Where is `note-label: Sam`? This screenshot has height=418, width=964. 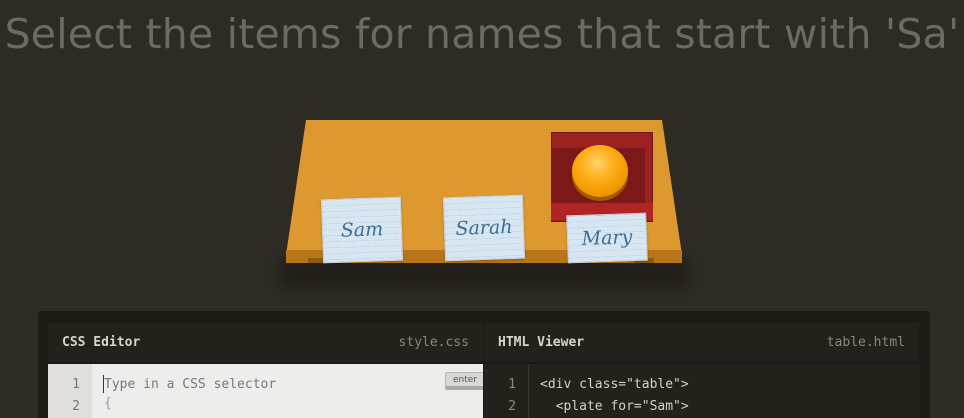 note-label: Sam is located at coordinates (362, 230).